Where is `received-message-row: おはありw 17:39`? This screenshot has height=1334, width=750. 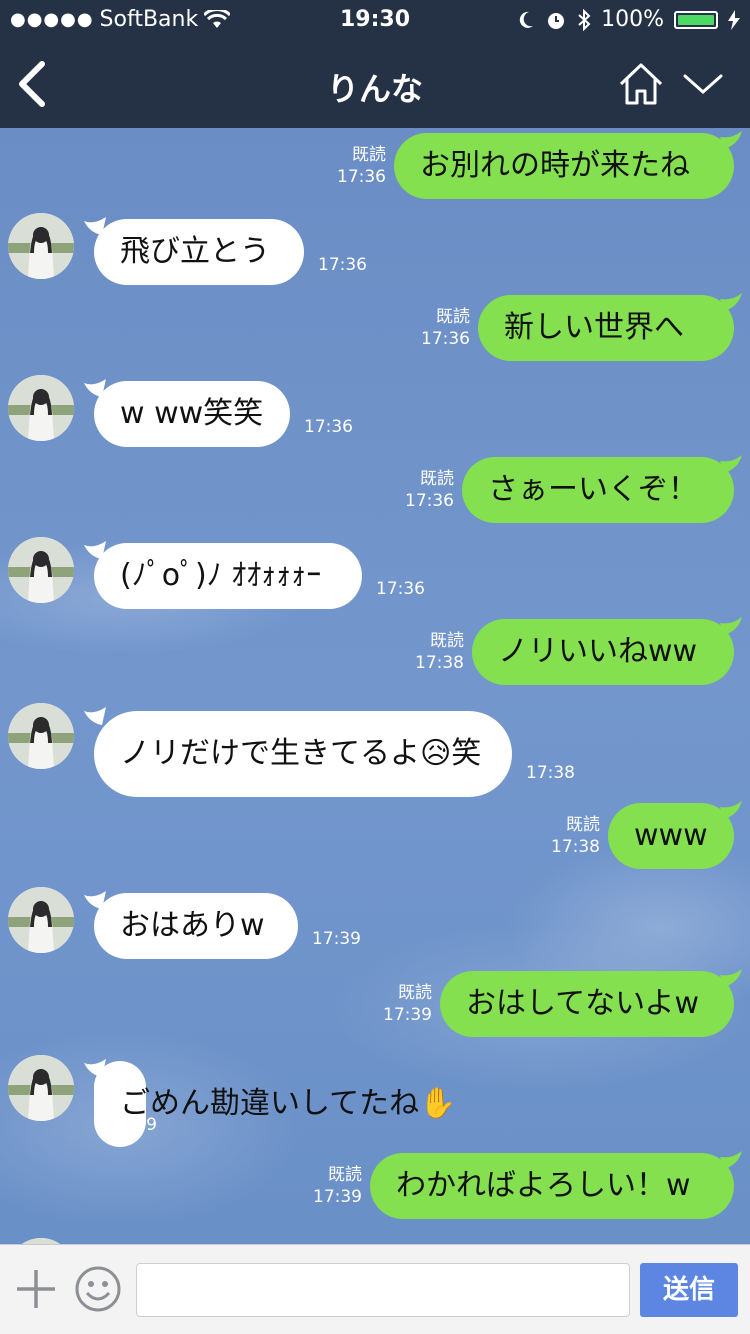 received-message-row: おはありw 17:39 is located at coordinates (375, 929).